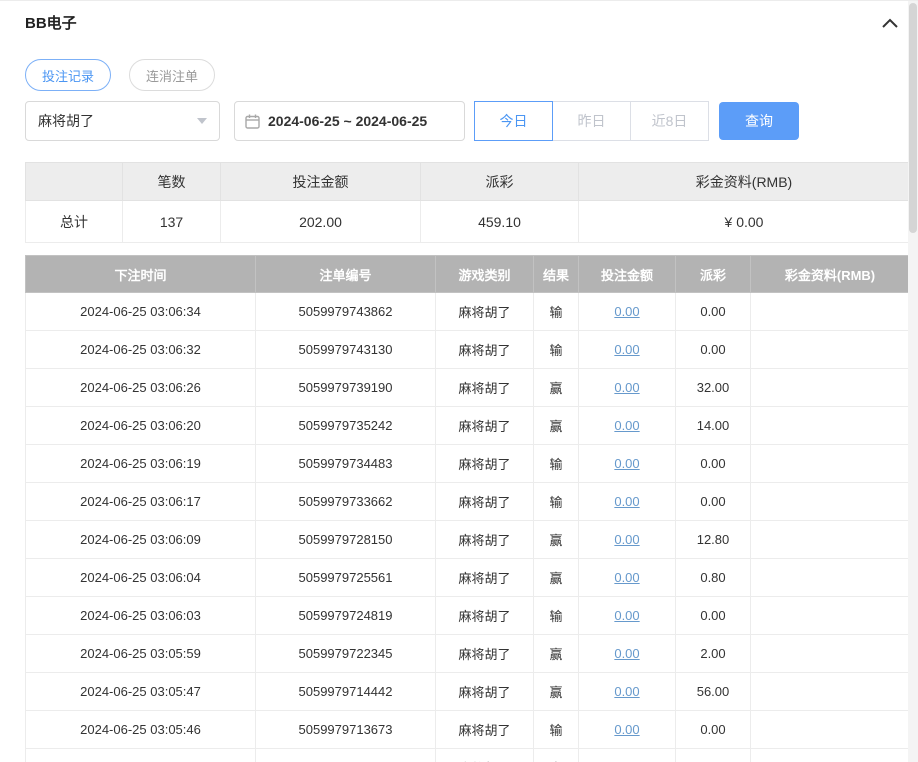 Image resolution: width=918 pixels, height=762 pixels. Describe the element at coordinates (140, 653) in the screenshot. I see `cell-time: 2024-06-25 03:05:59` at that location.